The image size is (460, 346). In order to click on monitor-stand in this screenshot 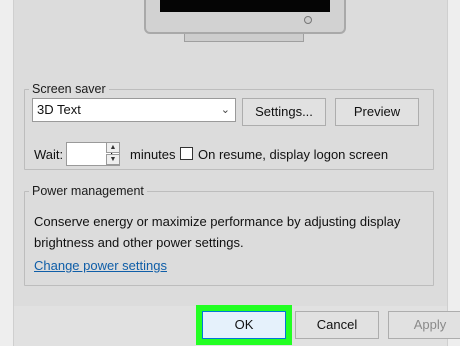, I will do `click(244, 38)`.